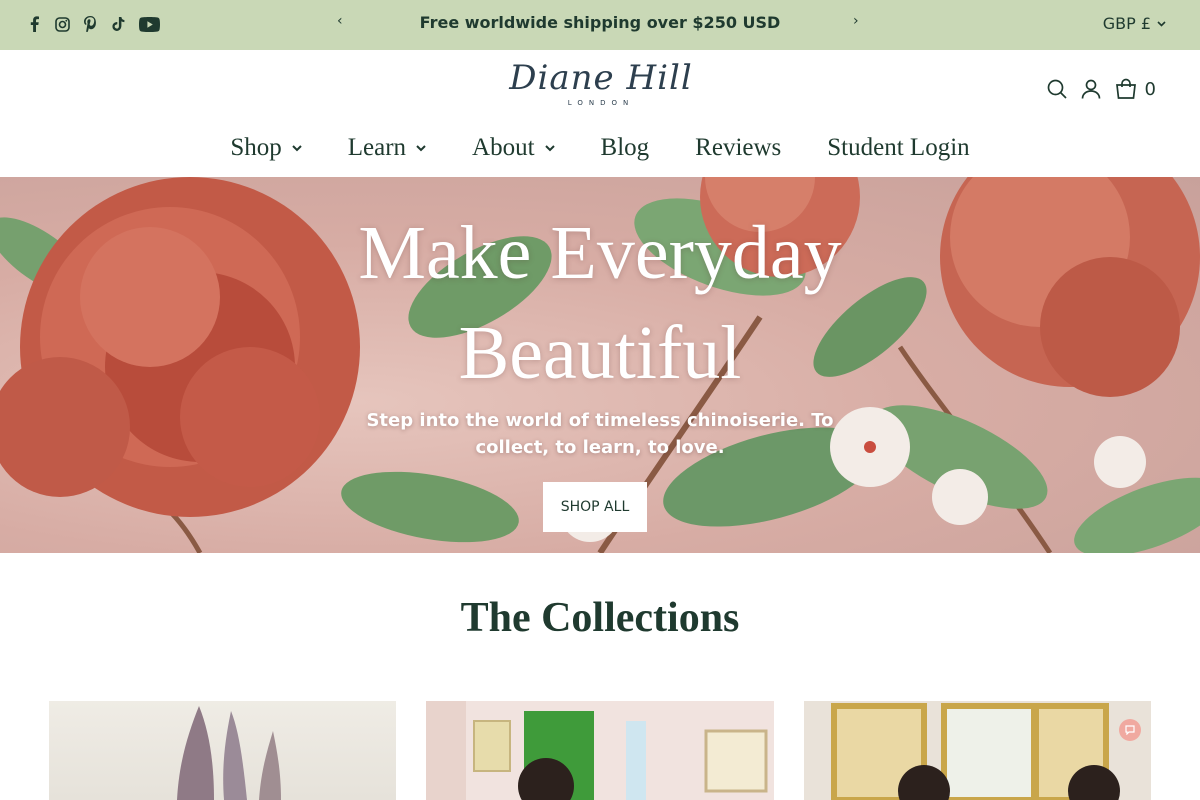 This screenshot has width=1200, height=800. Describe the element at coordinates (503, 147) in the screenshot. I see `nav-label: About` at that location.